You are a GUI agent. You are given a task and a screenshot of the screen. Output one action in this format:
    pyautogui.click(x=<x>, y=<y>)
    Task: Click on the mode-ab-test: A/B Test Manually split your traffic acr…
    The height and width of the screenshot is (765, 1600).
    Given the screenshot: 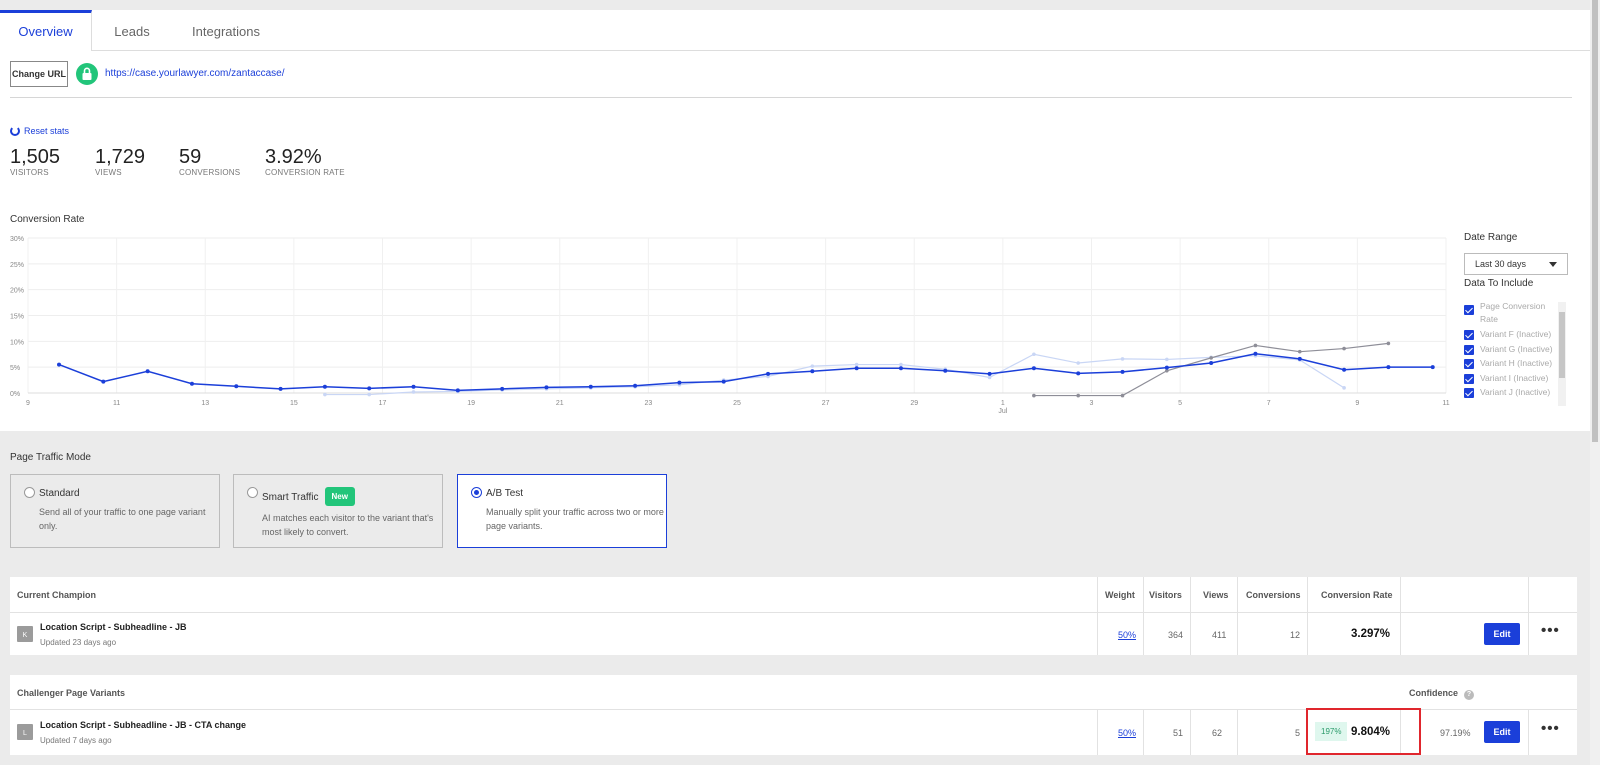 What is the action you would take?
    pyautogui.click(x=562, y=511)
    